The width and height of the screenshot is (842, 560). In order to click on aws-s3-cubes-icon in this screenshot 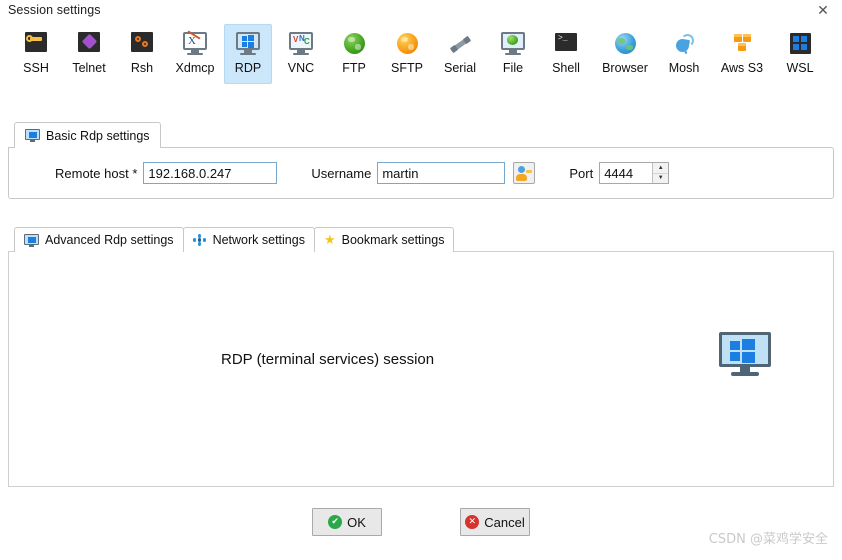, I will do `click(742, 43)`.